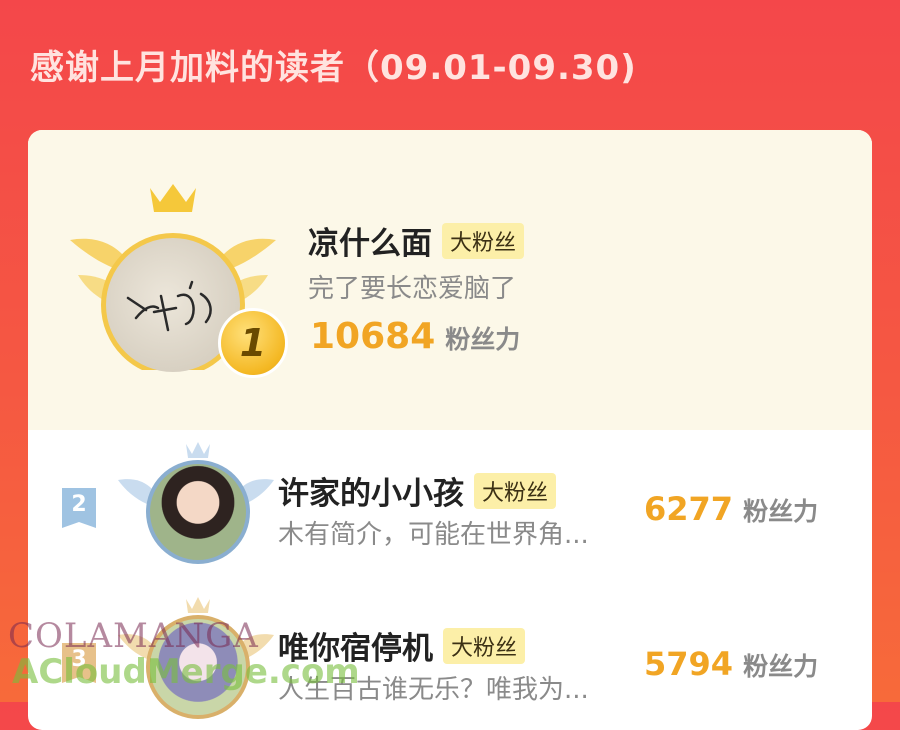 This screenshot has height=730, width=900. Describe the element at coordinates (133, 636) in the screenshot. I see `watermark-text: COLAMANGA` at that location.